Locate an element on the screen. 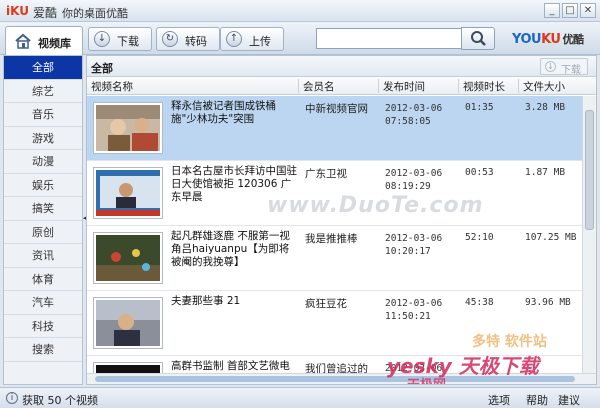  brand-you: YOU is located at coordinates (527, 39).